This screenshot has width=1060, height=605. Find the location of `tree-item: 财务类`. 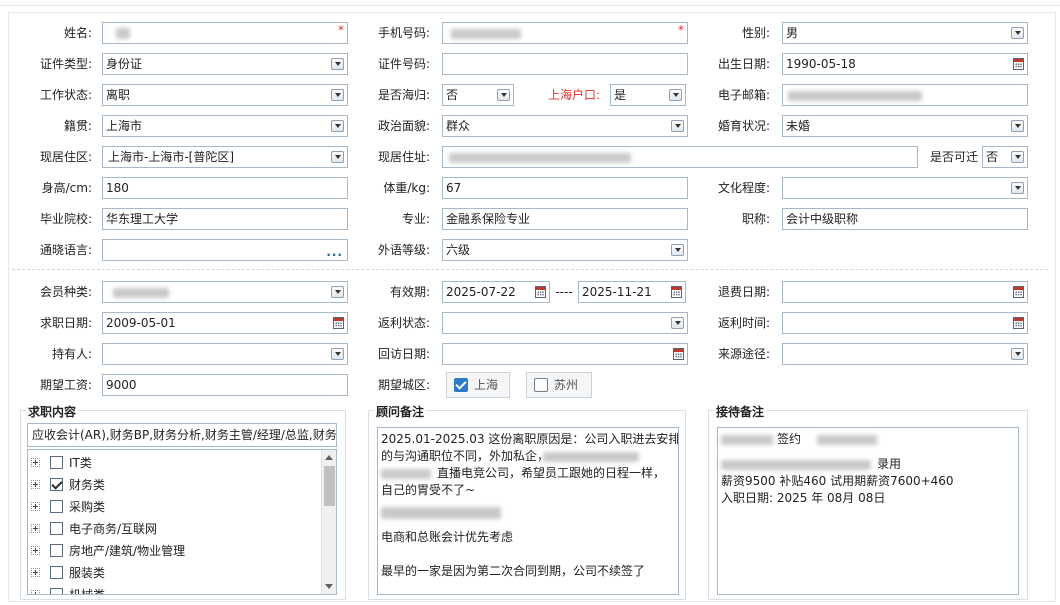

tree-item: 财务类 is located at coordinates (173, 485).